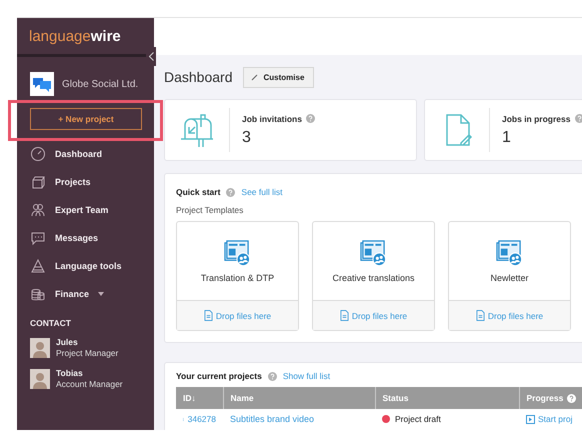  What do you see at coordinates (151, 56) in the screenshot?
I see `chevron-icon` at bounding box center [151, 56].